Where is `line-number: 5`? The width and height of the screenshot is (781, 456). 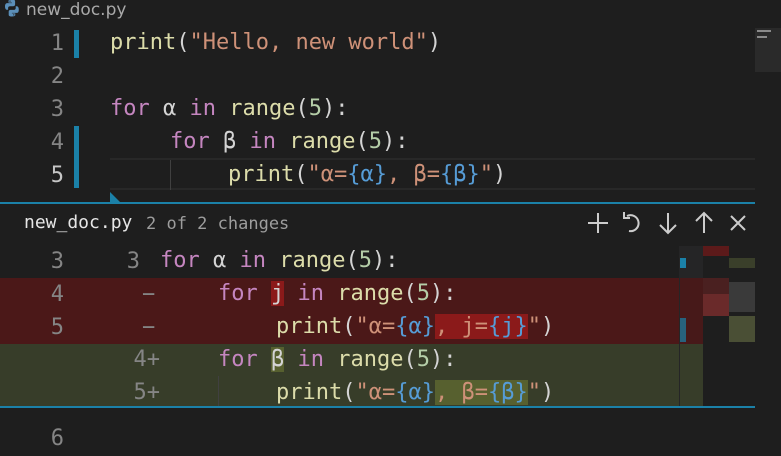
line-number: 5 is located at coordinates (57, 175).